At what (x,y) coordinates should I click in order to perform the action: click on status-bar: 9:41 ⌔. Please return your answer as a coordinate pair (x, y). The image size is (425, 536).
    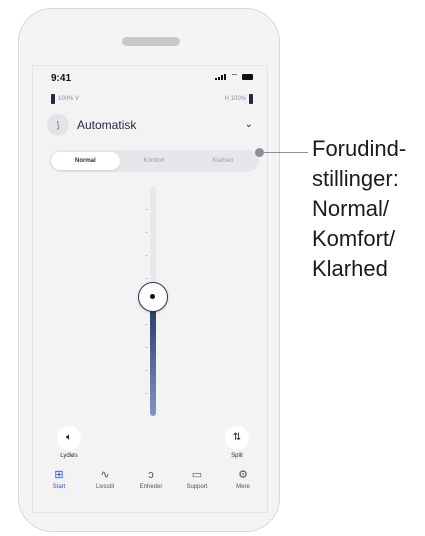
    Looking at the image, I should click on (150, 78).